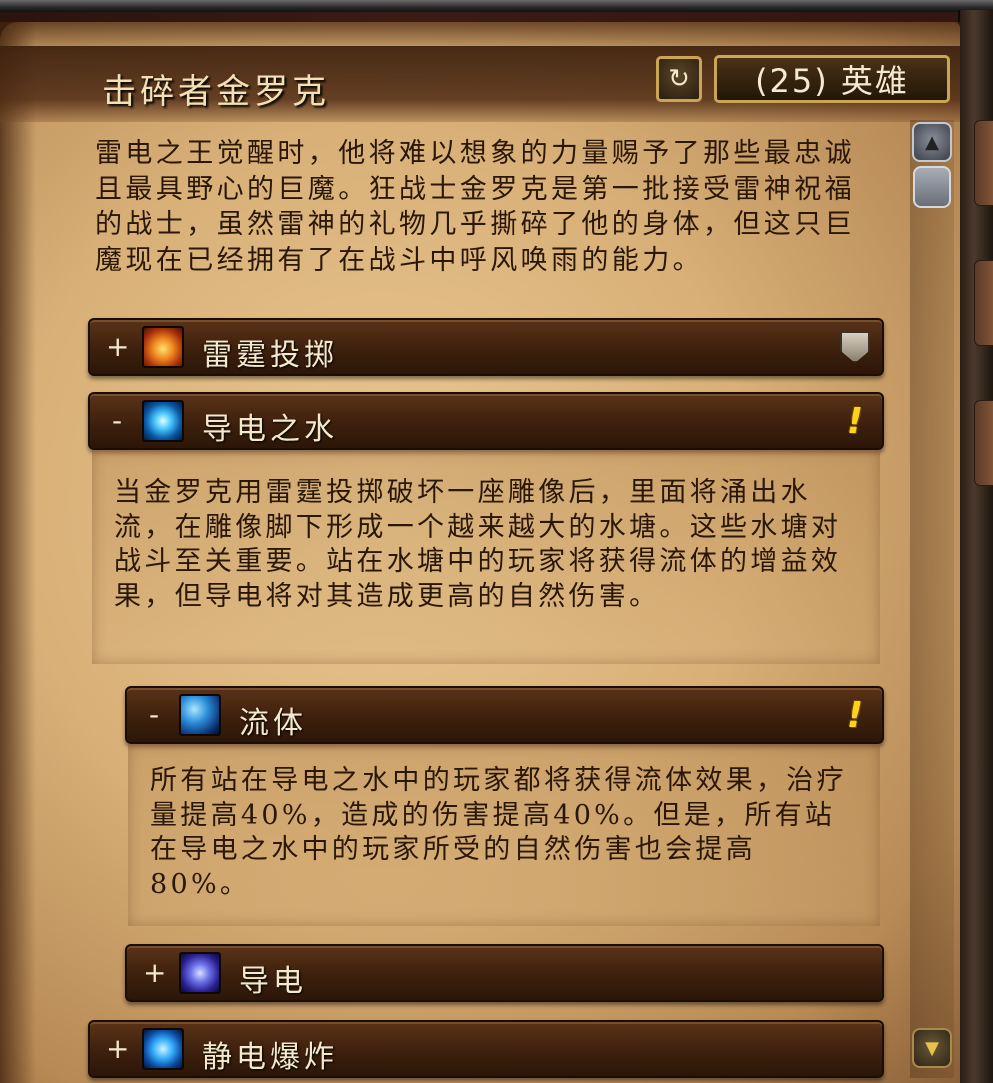  What do you see at coordinates (270, 429) in the screenshot?
I see `section-label: 导电之水` at bounding box center [270, 429].